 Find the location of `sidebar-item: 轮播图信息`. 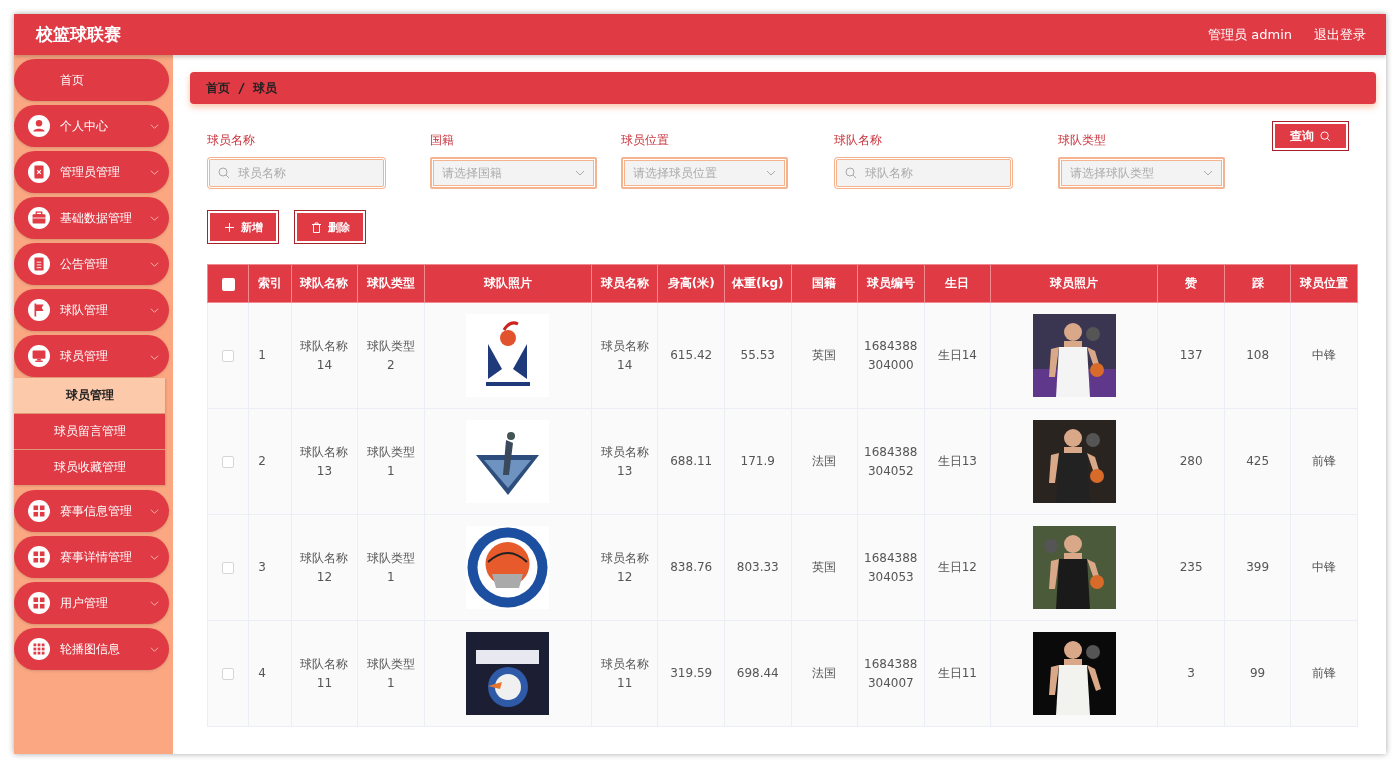

sidebar-item: 轮播图信息 is located at coordinates (91, 649).